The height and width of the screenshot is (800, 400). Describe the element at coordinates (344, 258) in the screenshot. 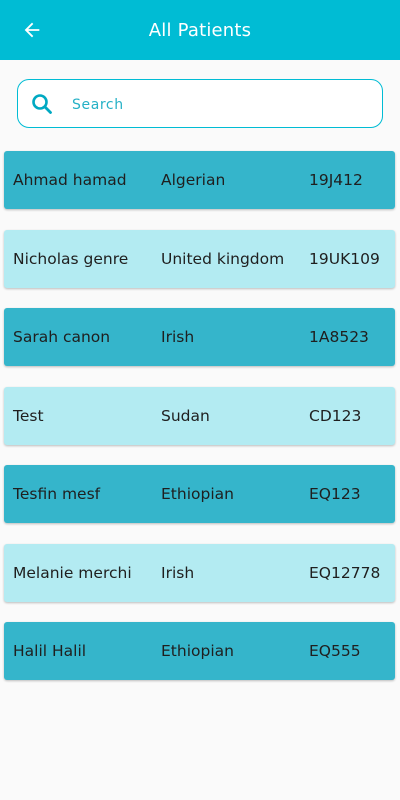

I see `patient-id: 19UK109` at that location.